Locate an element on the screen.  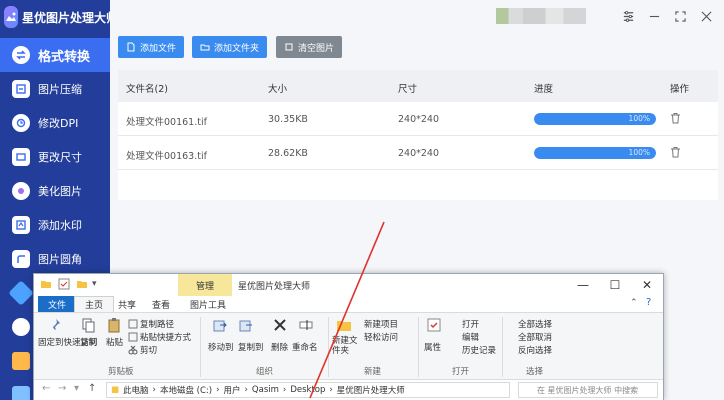
breadcrumb-item: 用户 is located at coordinates (232, 390).